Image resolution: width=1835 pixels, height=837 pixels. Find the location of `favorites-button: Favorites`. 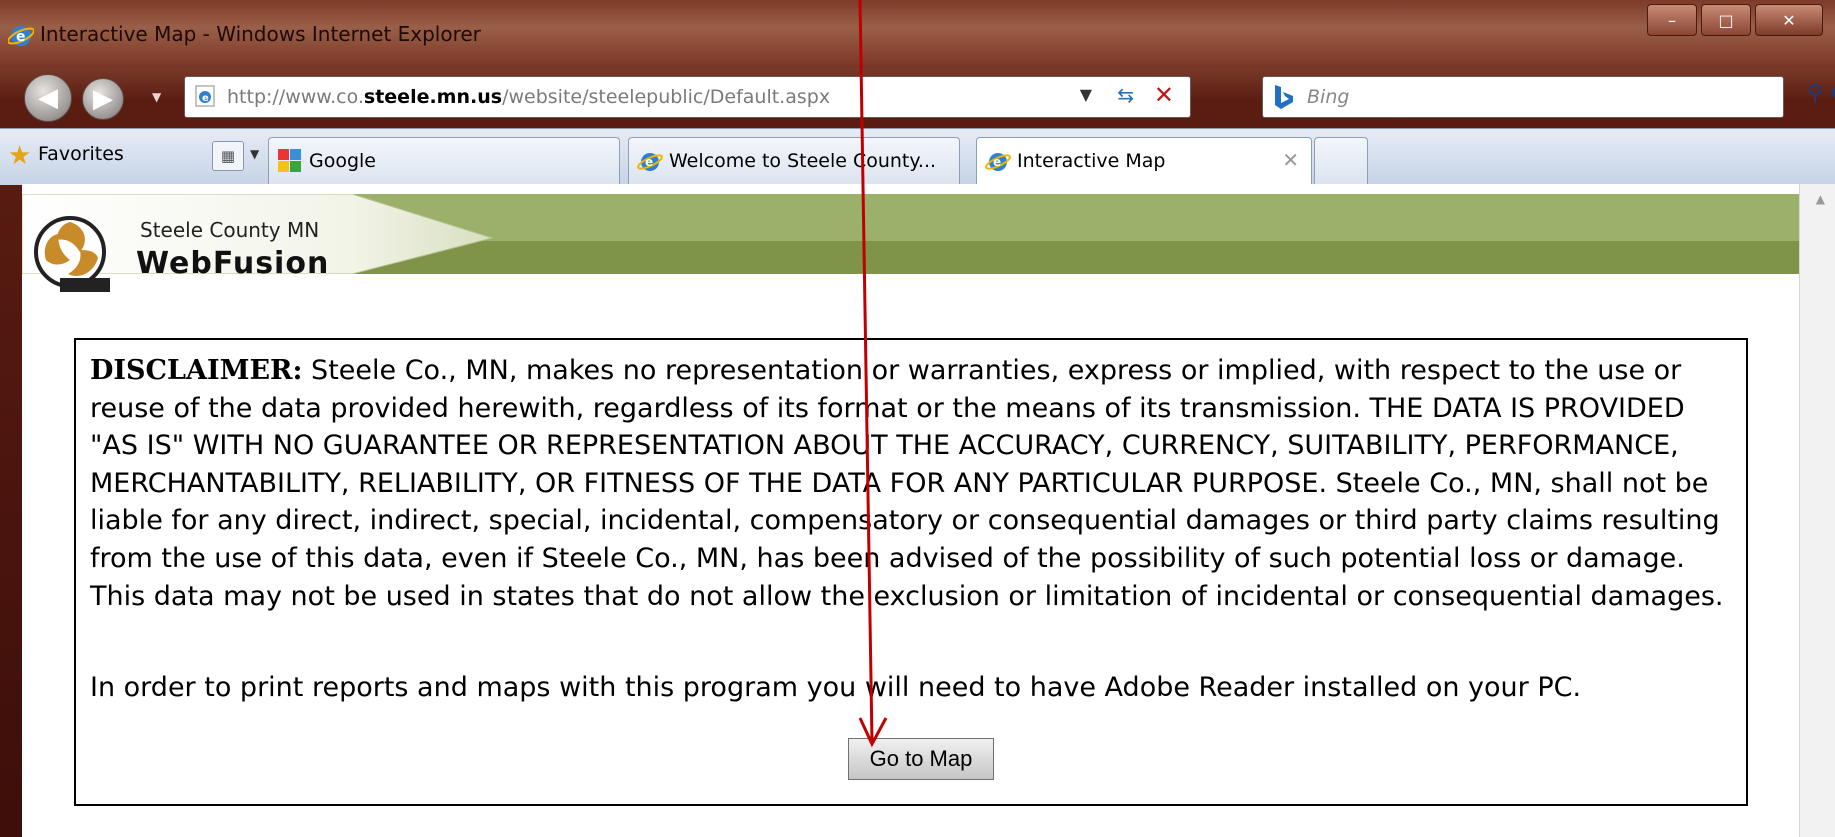

favorites-button: Favorites is located at coordinates (81, 154).